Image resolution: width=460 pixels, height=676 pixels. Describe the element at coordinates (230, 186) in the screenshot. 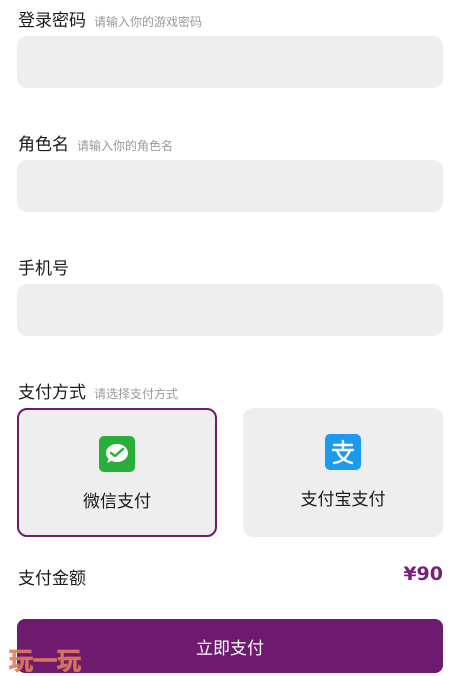

I see `role-name-input` at that location.